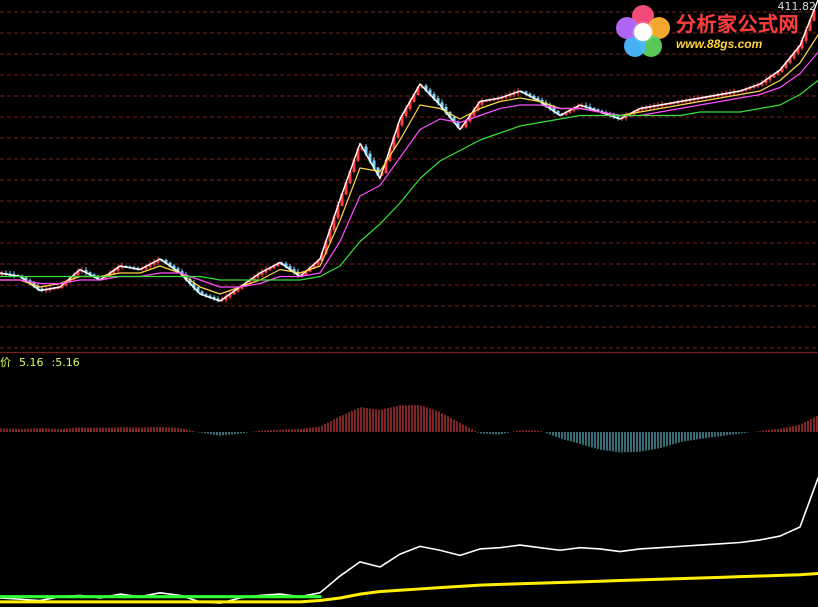  I want to click on logo-text: 分析家公式网 www.88gs.com, so click(737, 31).